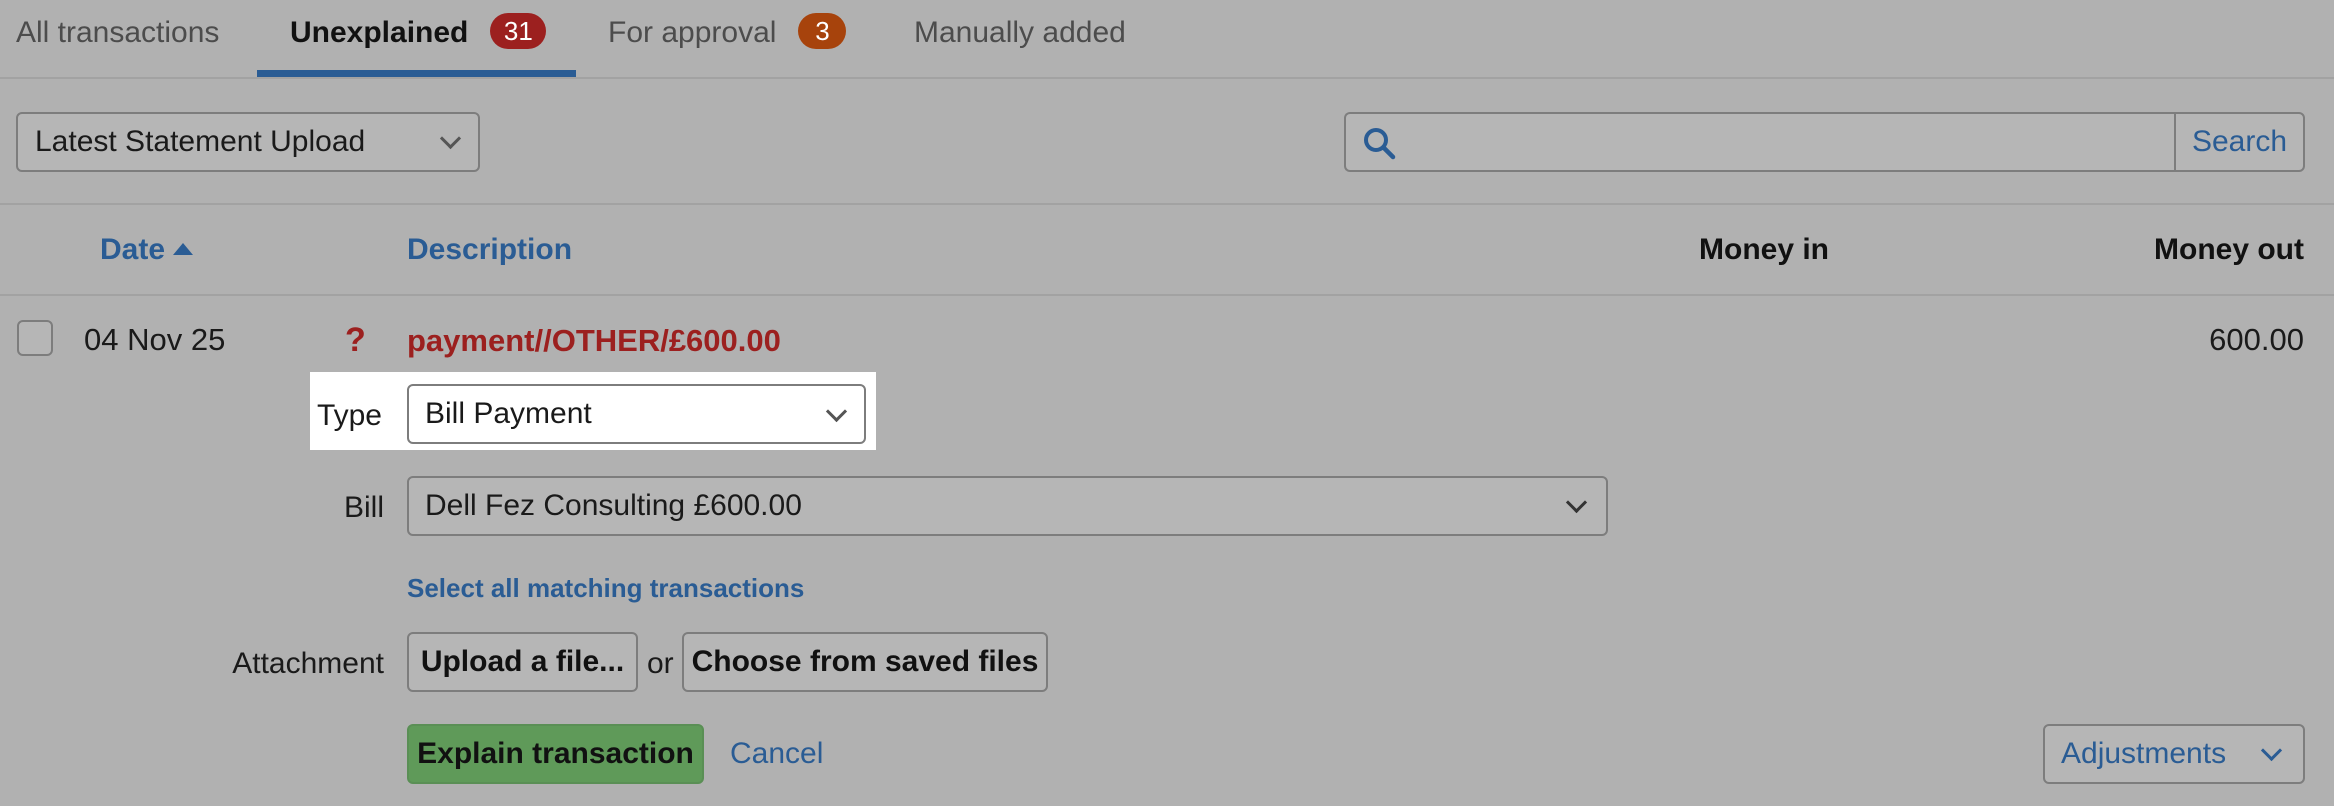  I want to click on sort-ascending-icon, so click(183, 249).